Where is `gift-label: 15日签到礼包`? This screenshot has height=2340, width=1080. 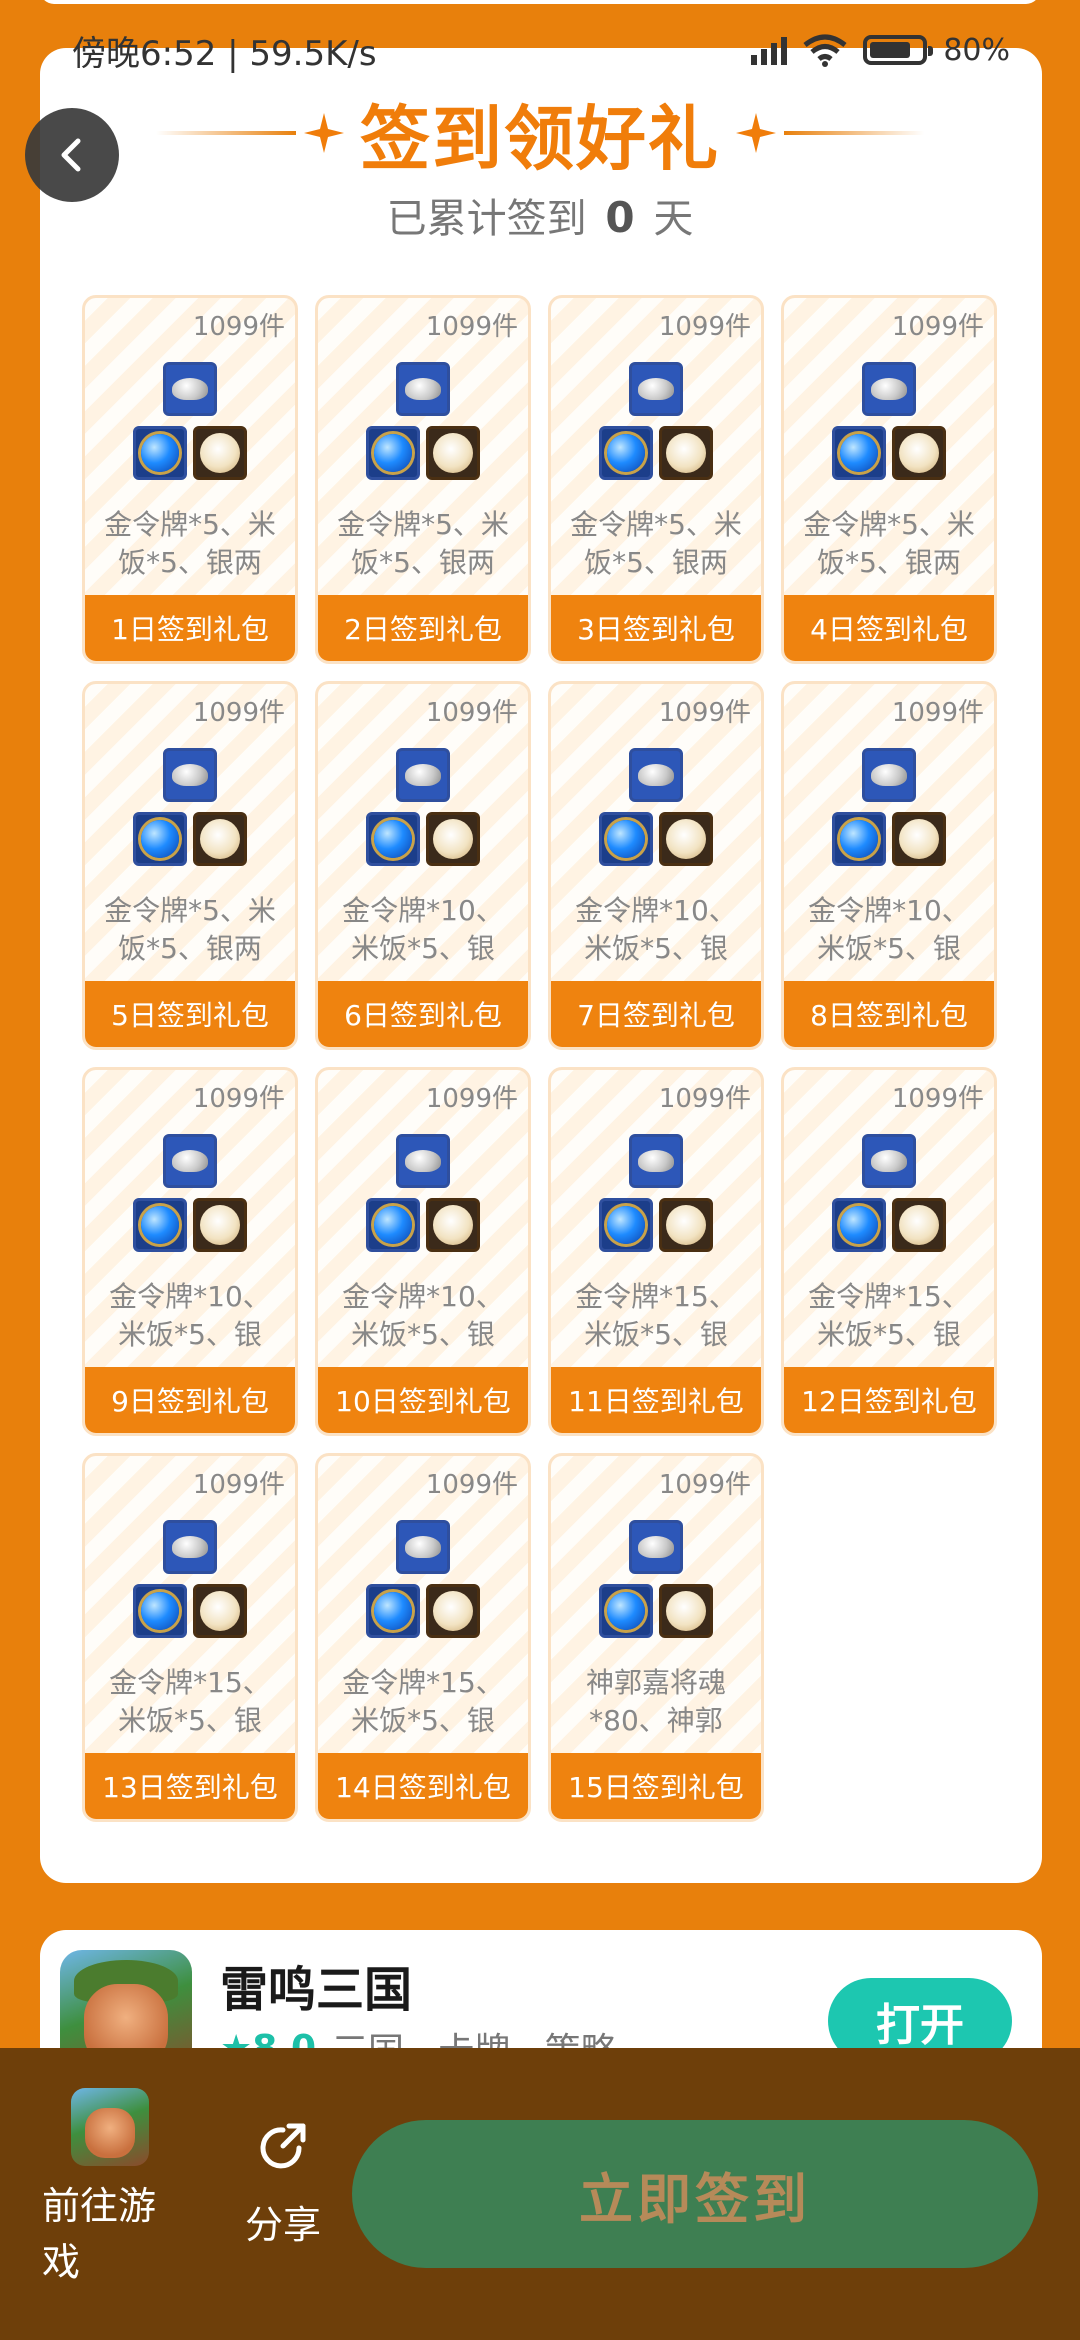 gift-label: 15日签到礼包 is located at coordinates (656, 1786).